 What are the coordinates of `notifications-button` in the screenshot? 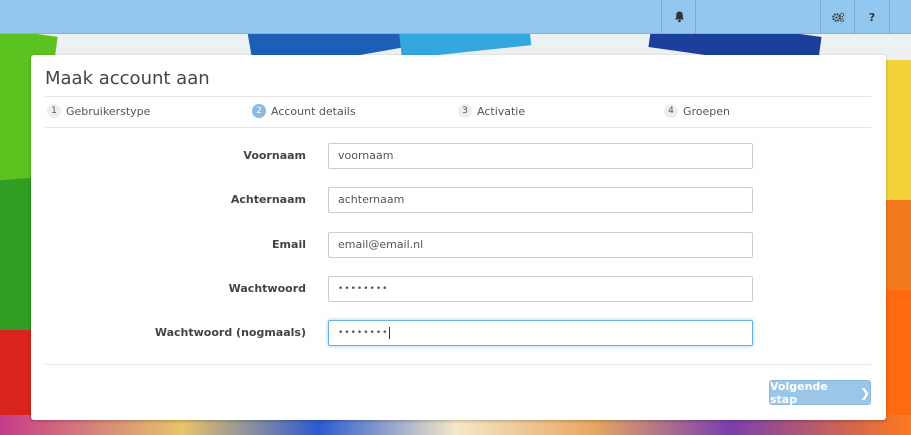 It's located at (678, 17).